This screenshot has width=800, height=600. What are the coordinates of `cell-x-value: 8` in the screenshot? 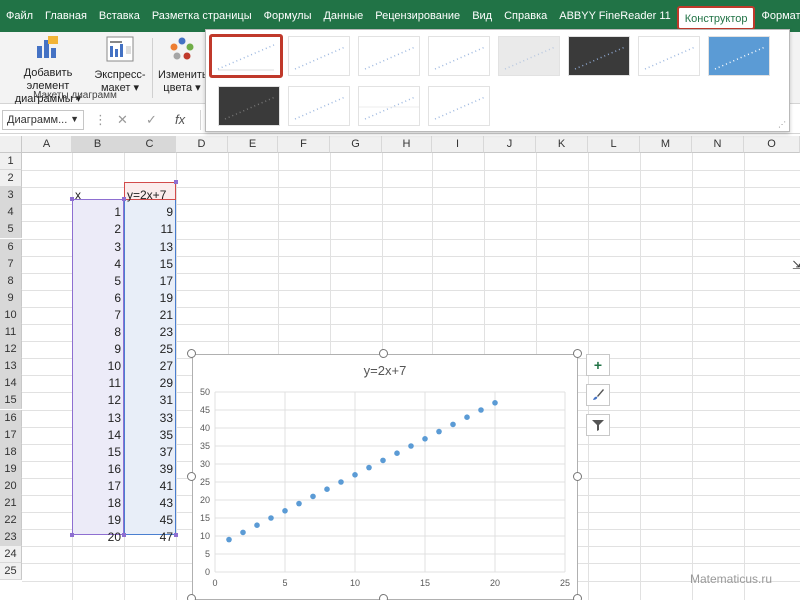 It's located at (98, 332).